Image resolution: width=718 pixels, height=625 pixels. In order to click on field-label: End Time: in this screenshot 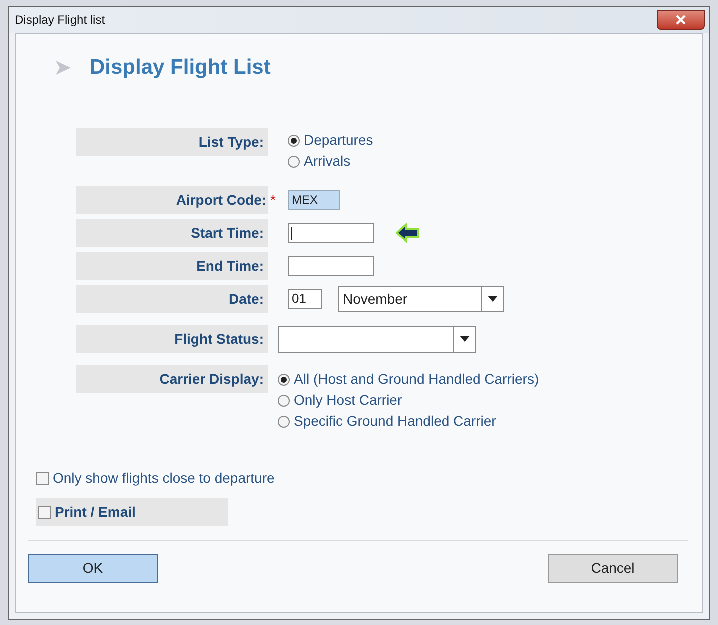, I will do `click(230, 266)`.